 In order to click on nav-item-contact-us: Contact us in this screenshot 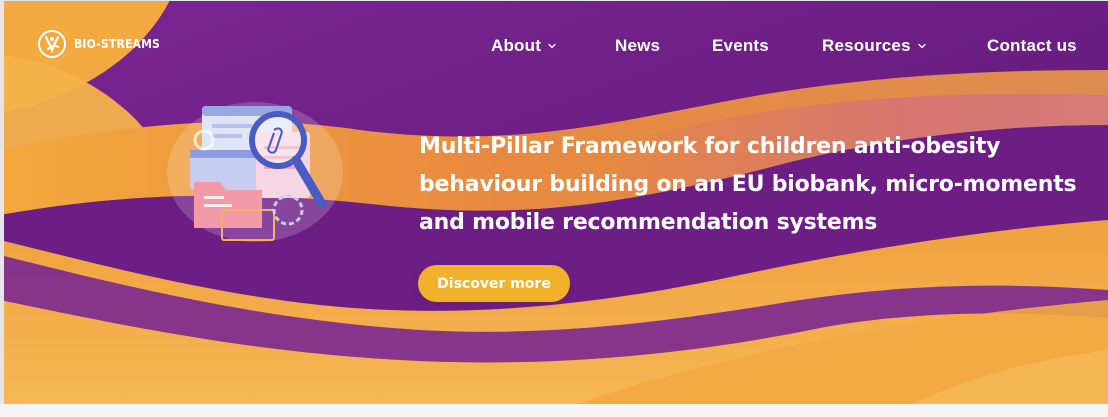, I will do `click(1032, 46)`.